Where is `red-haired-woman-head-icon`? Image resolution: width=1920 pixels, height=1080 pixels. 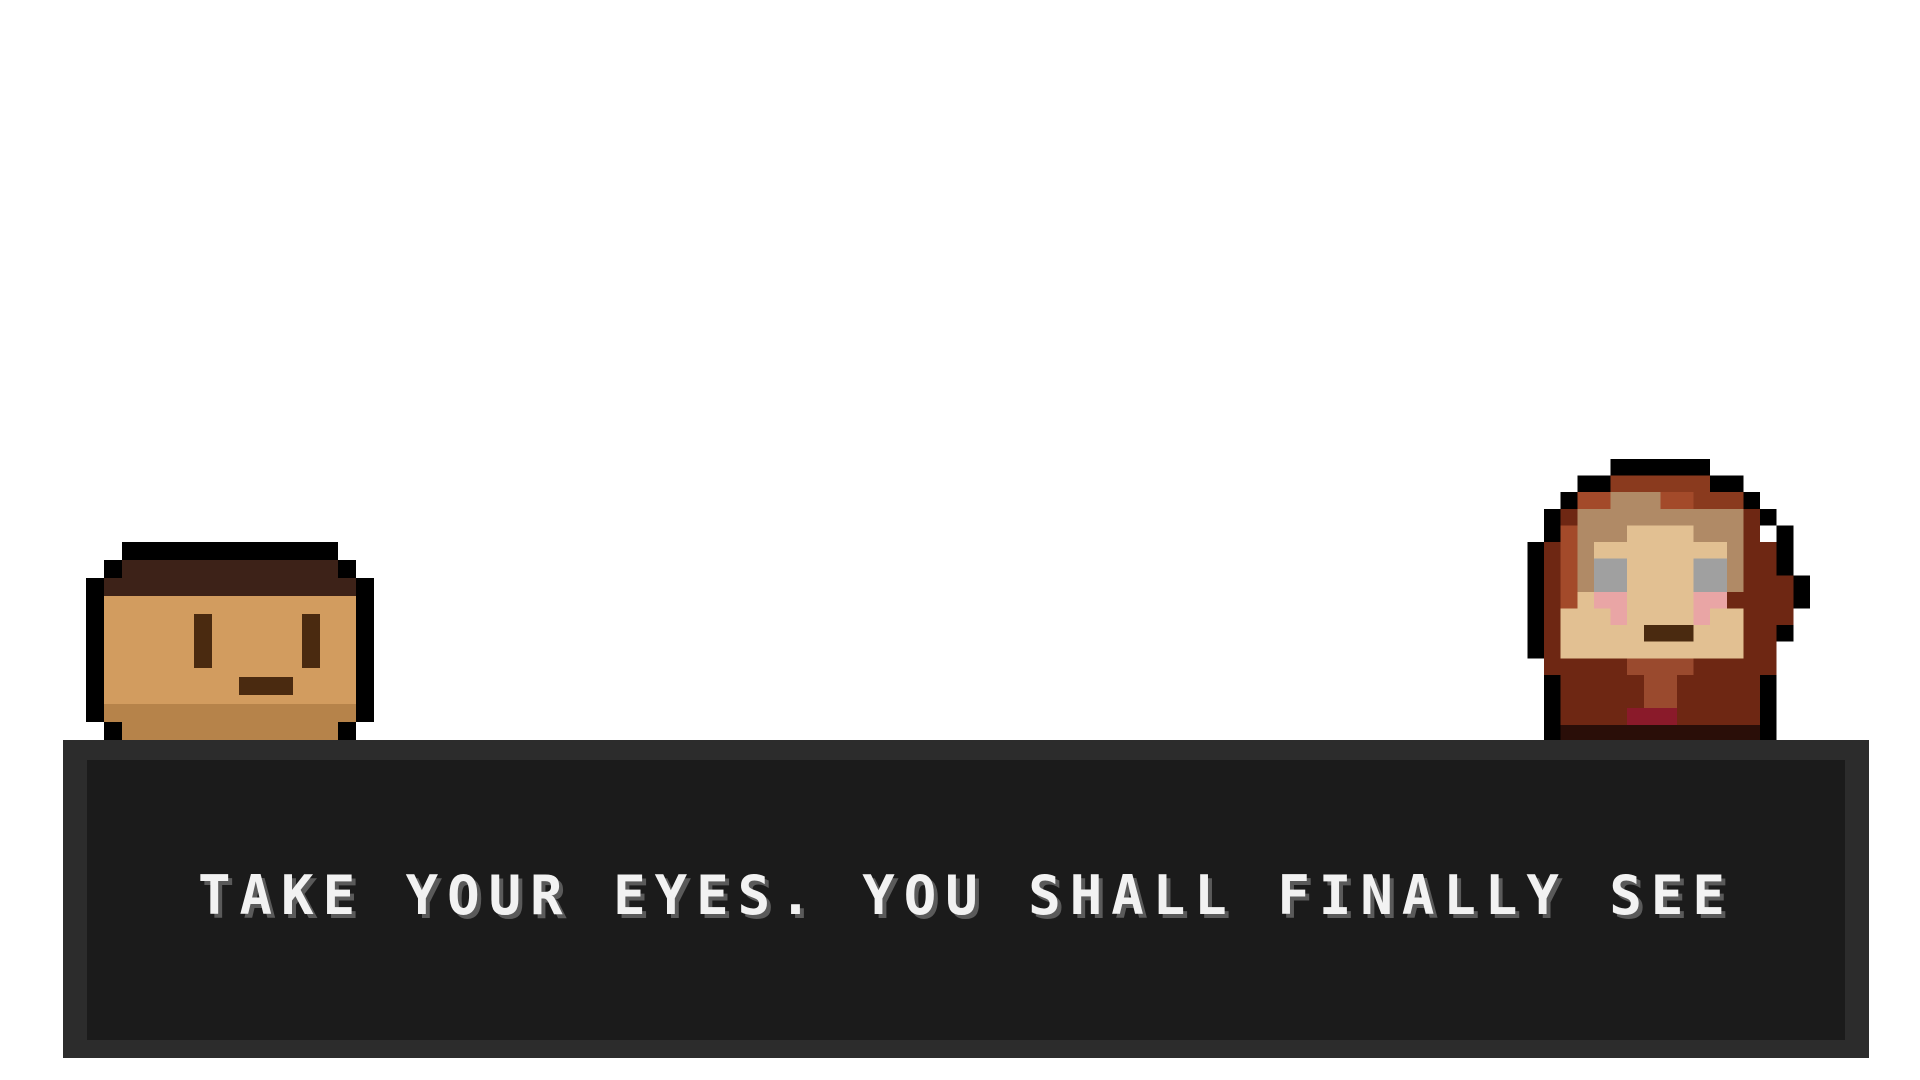 red-haired-woman-head-icon is located at coordinates (1668, 600).